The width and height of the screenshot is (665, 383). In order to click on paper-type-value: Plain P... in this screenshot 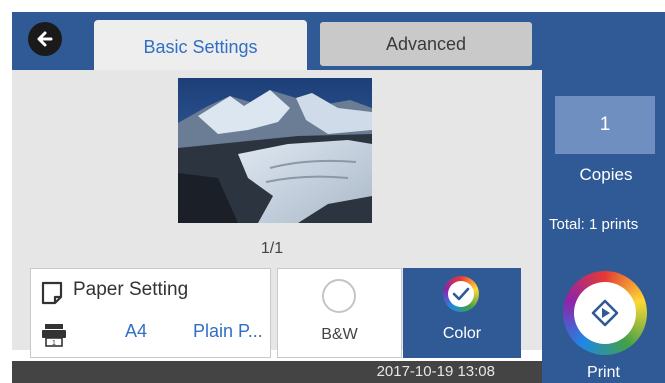, I will do `click(228, 331)`.